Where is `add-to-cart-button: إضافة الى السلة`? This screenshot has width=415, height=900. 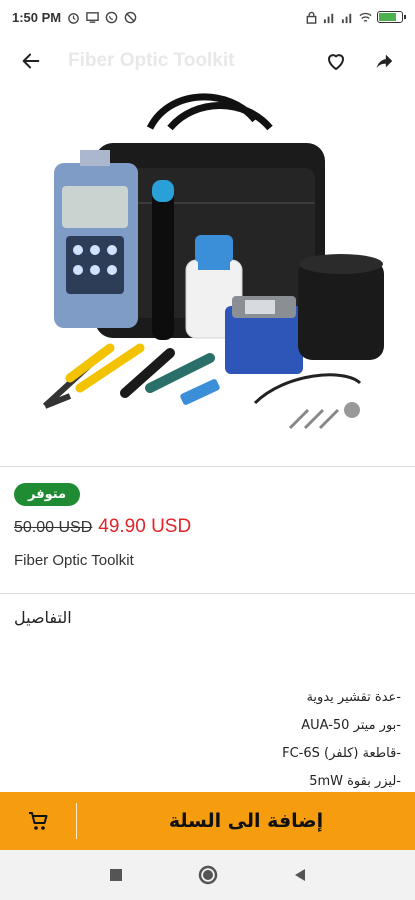
add-to-cart-button: إضافة الى السلة is located at coordinates (207, 821).